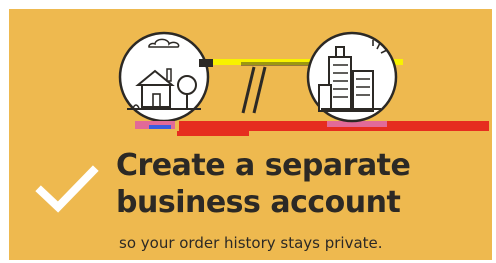  I want to click on office-buildings-icon, so click(352, 77).